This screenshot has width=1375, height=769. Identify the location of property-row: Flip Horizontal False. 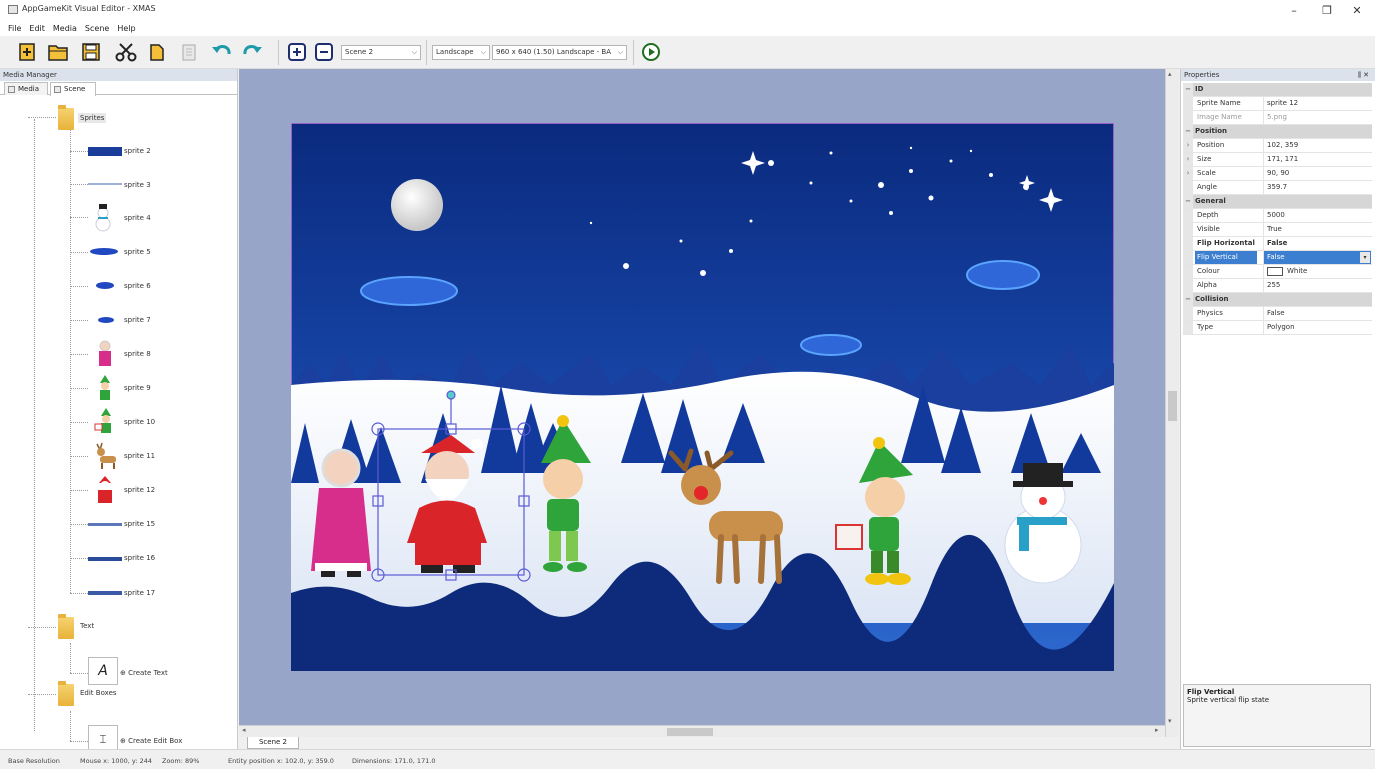
(1277, 244).